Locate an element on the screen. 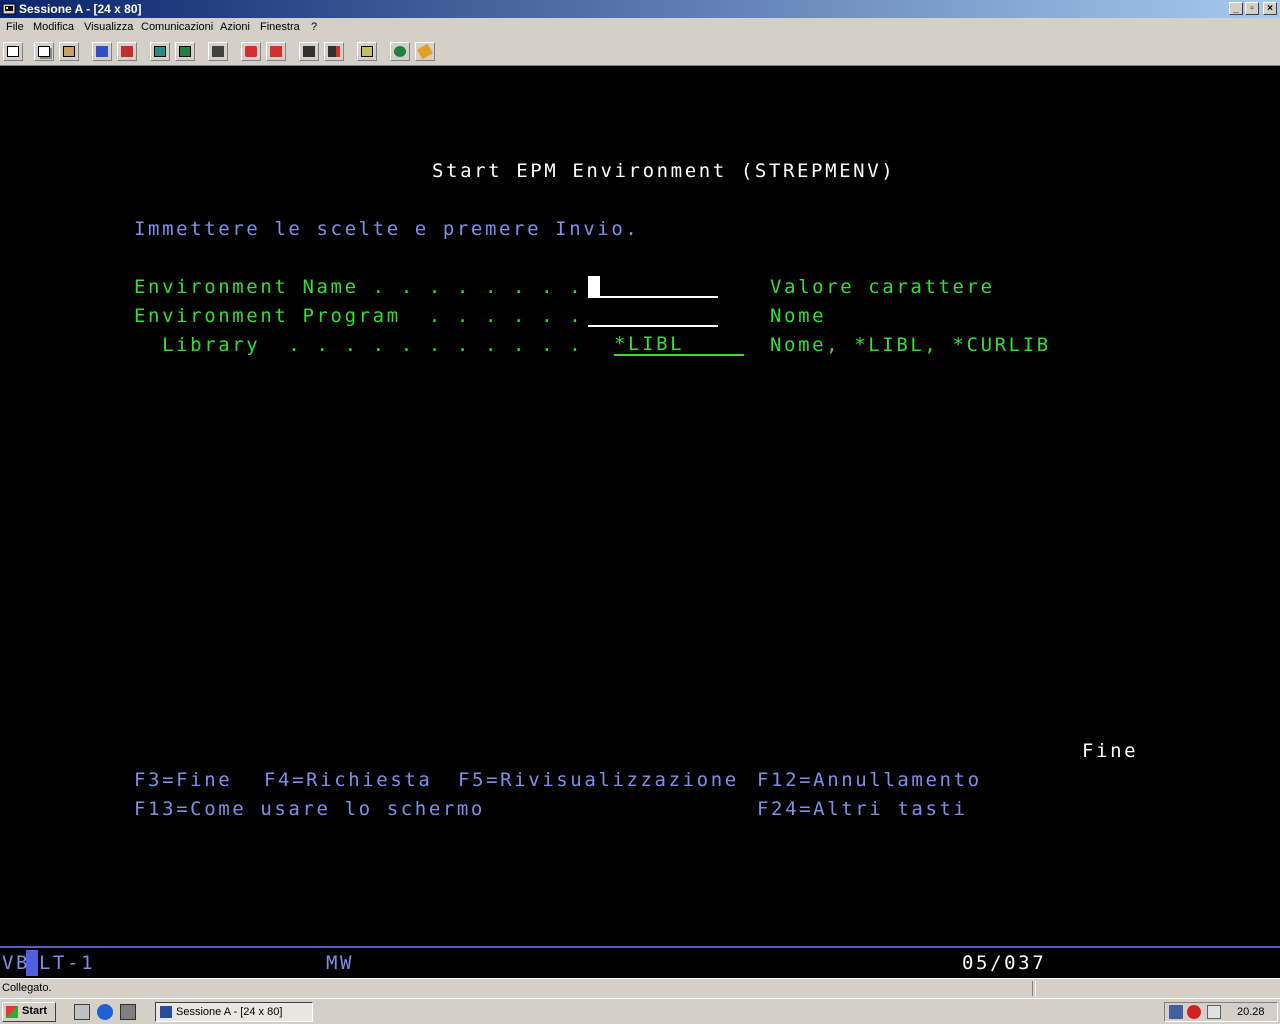  display-icon is located at coordinates (160, 51).